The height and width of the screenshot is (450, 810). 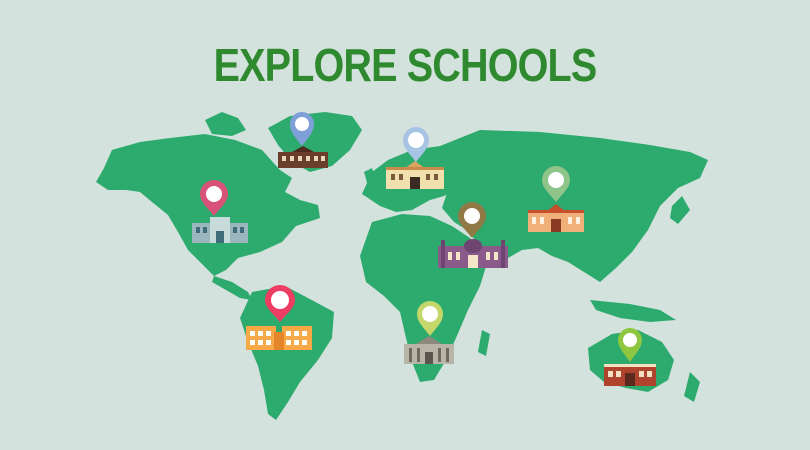 What do you see at coordinates (692, 387) in the screenshot?
I see `continent-new-zealand` at bounding box center [692, 387].